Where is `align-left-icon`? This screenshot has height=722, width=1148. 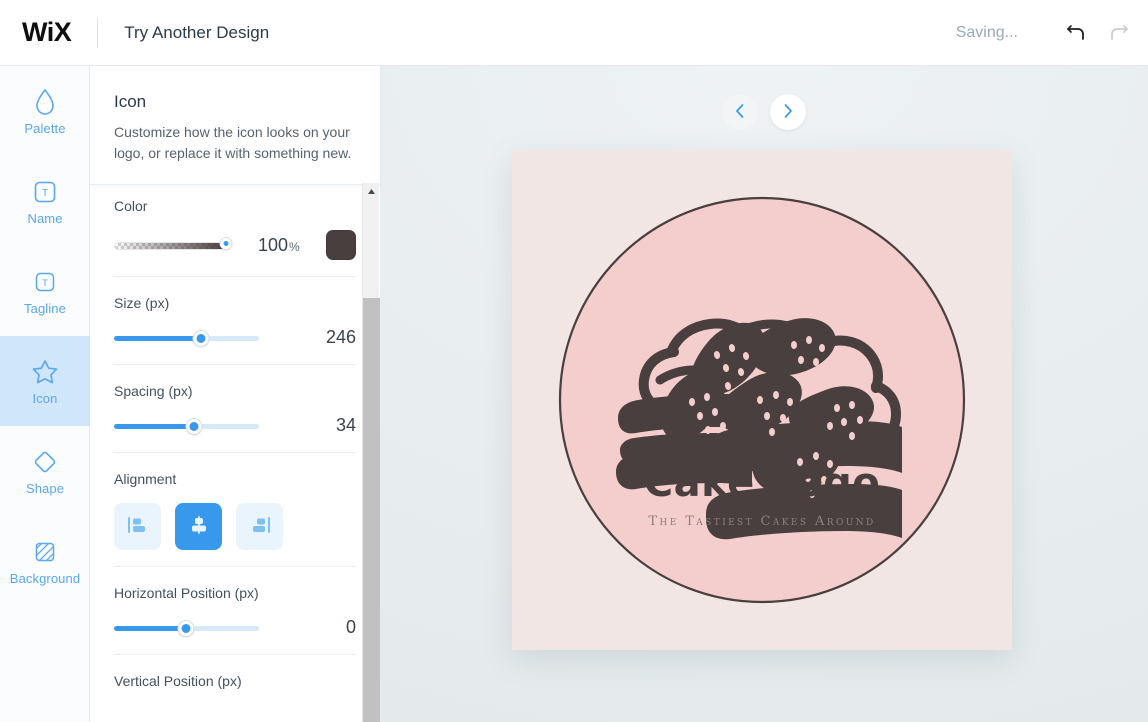
align-left-icon is located at coordinates (138, 526).